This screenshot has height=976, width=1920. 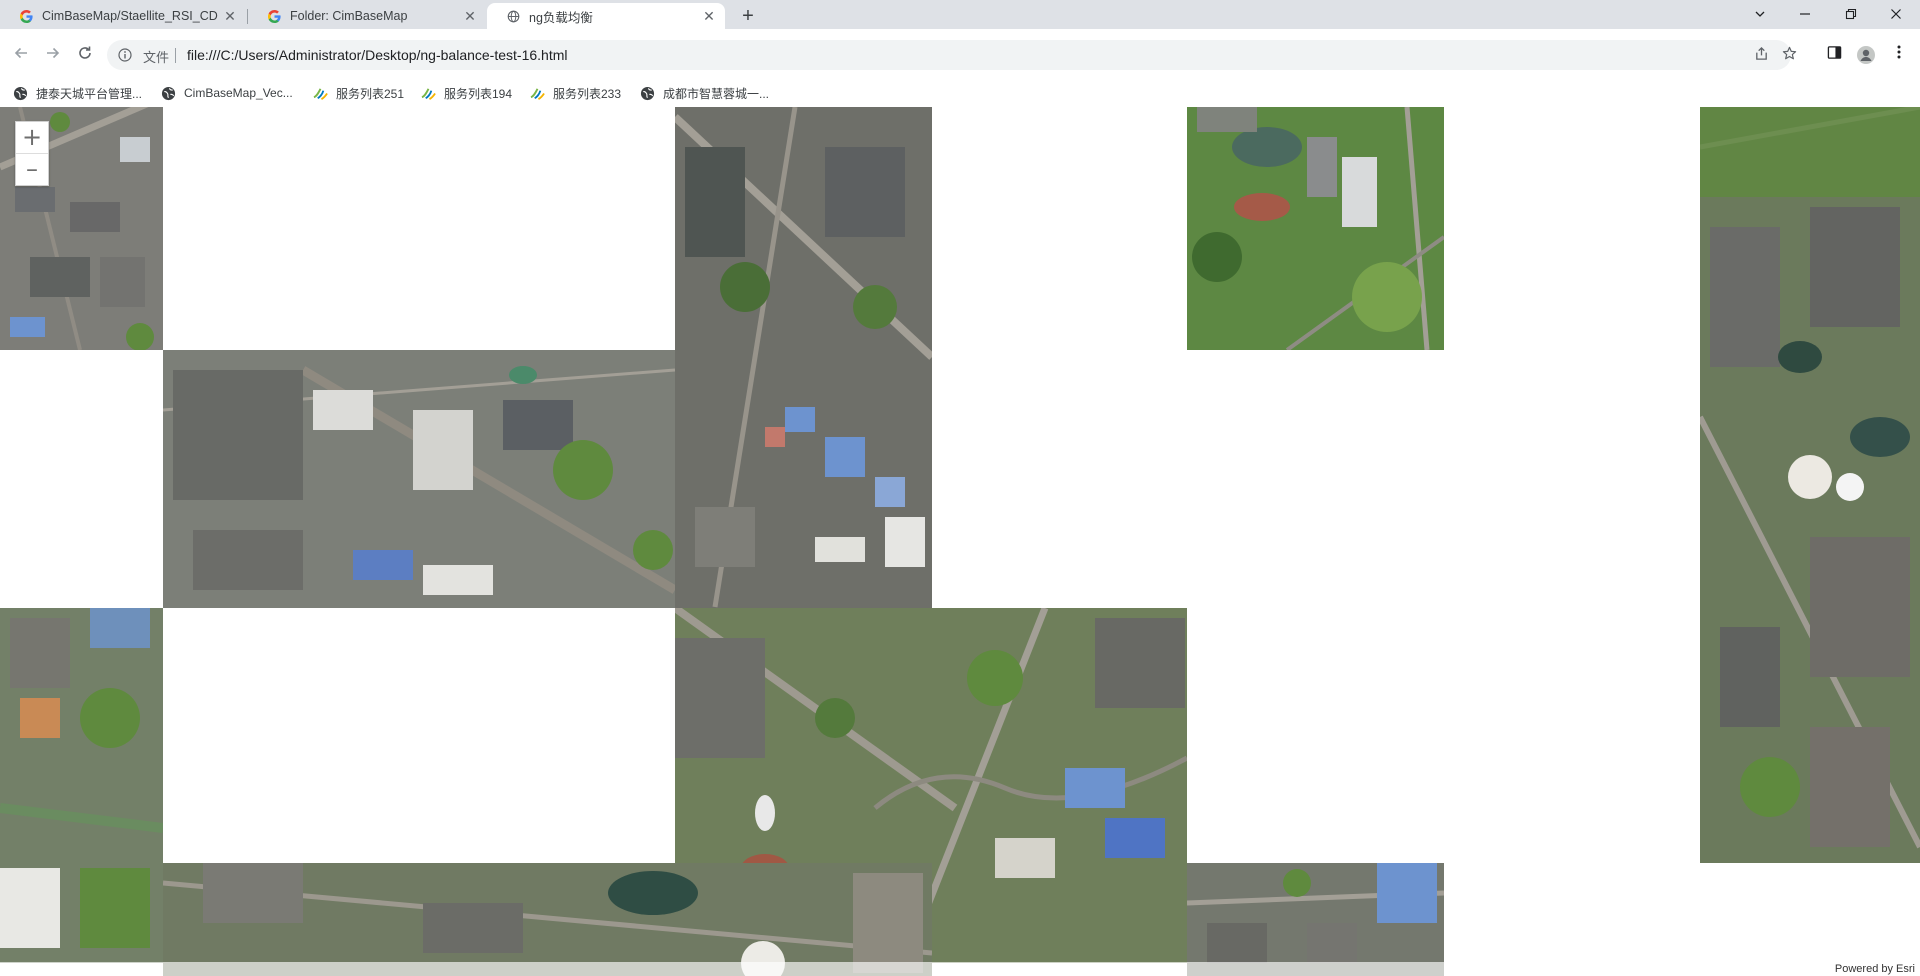 I want to click on bookmark-label: 服务列表251, so click(x=370, y=93).